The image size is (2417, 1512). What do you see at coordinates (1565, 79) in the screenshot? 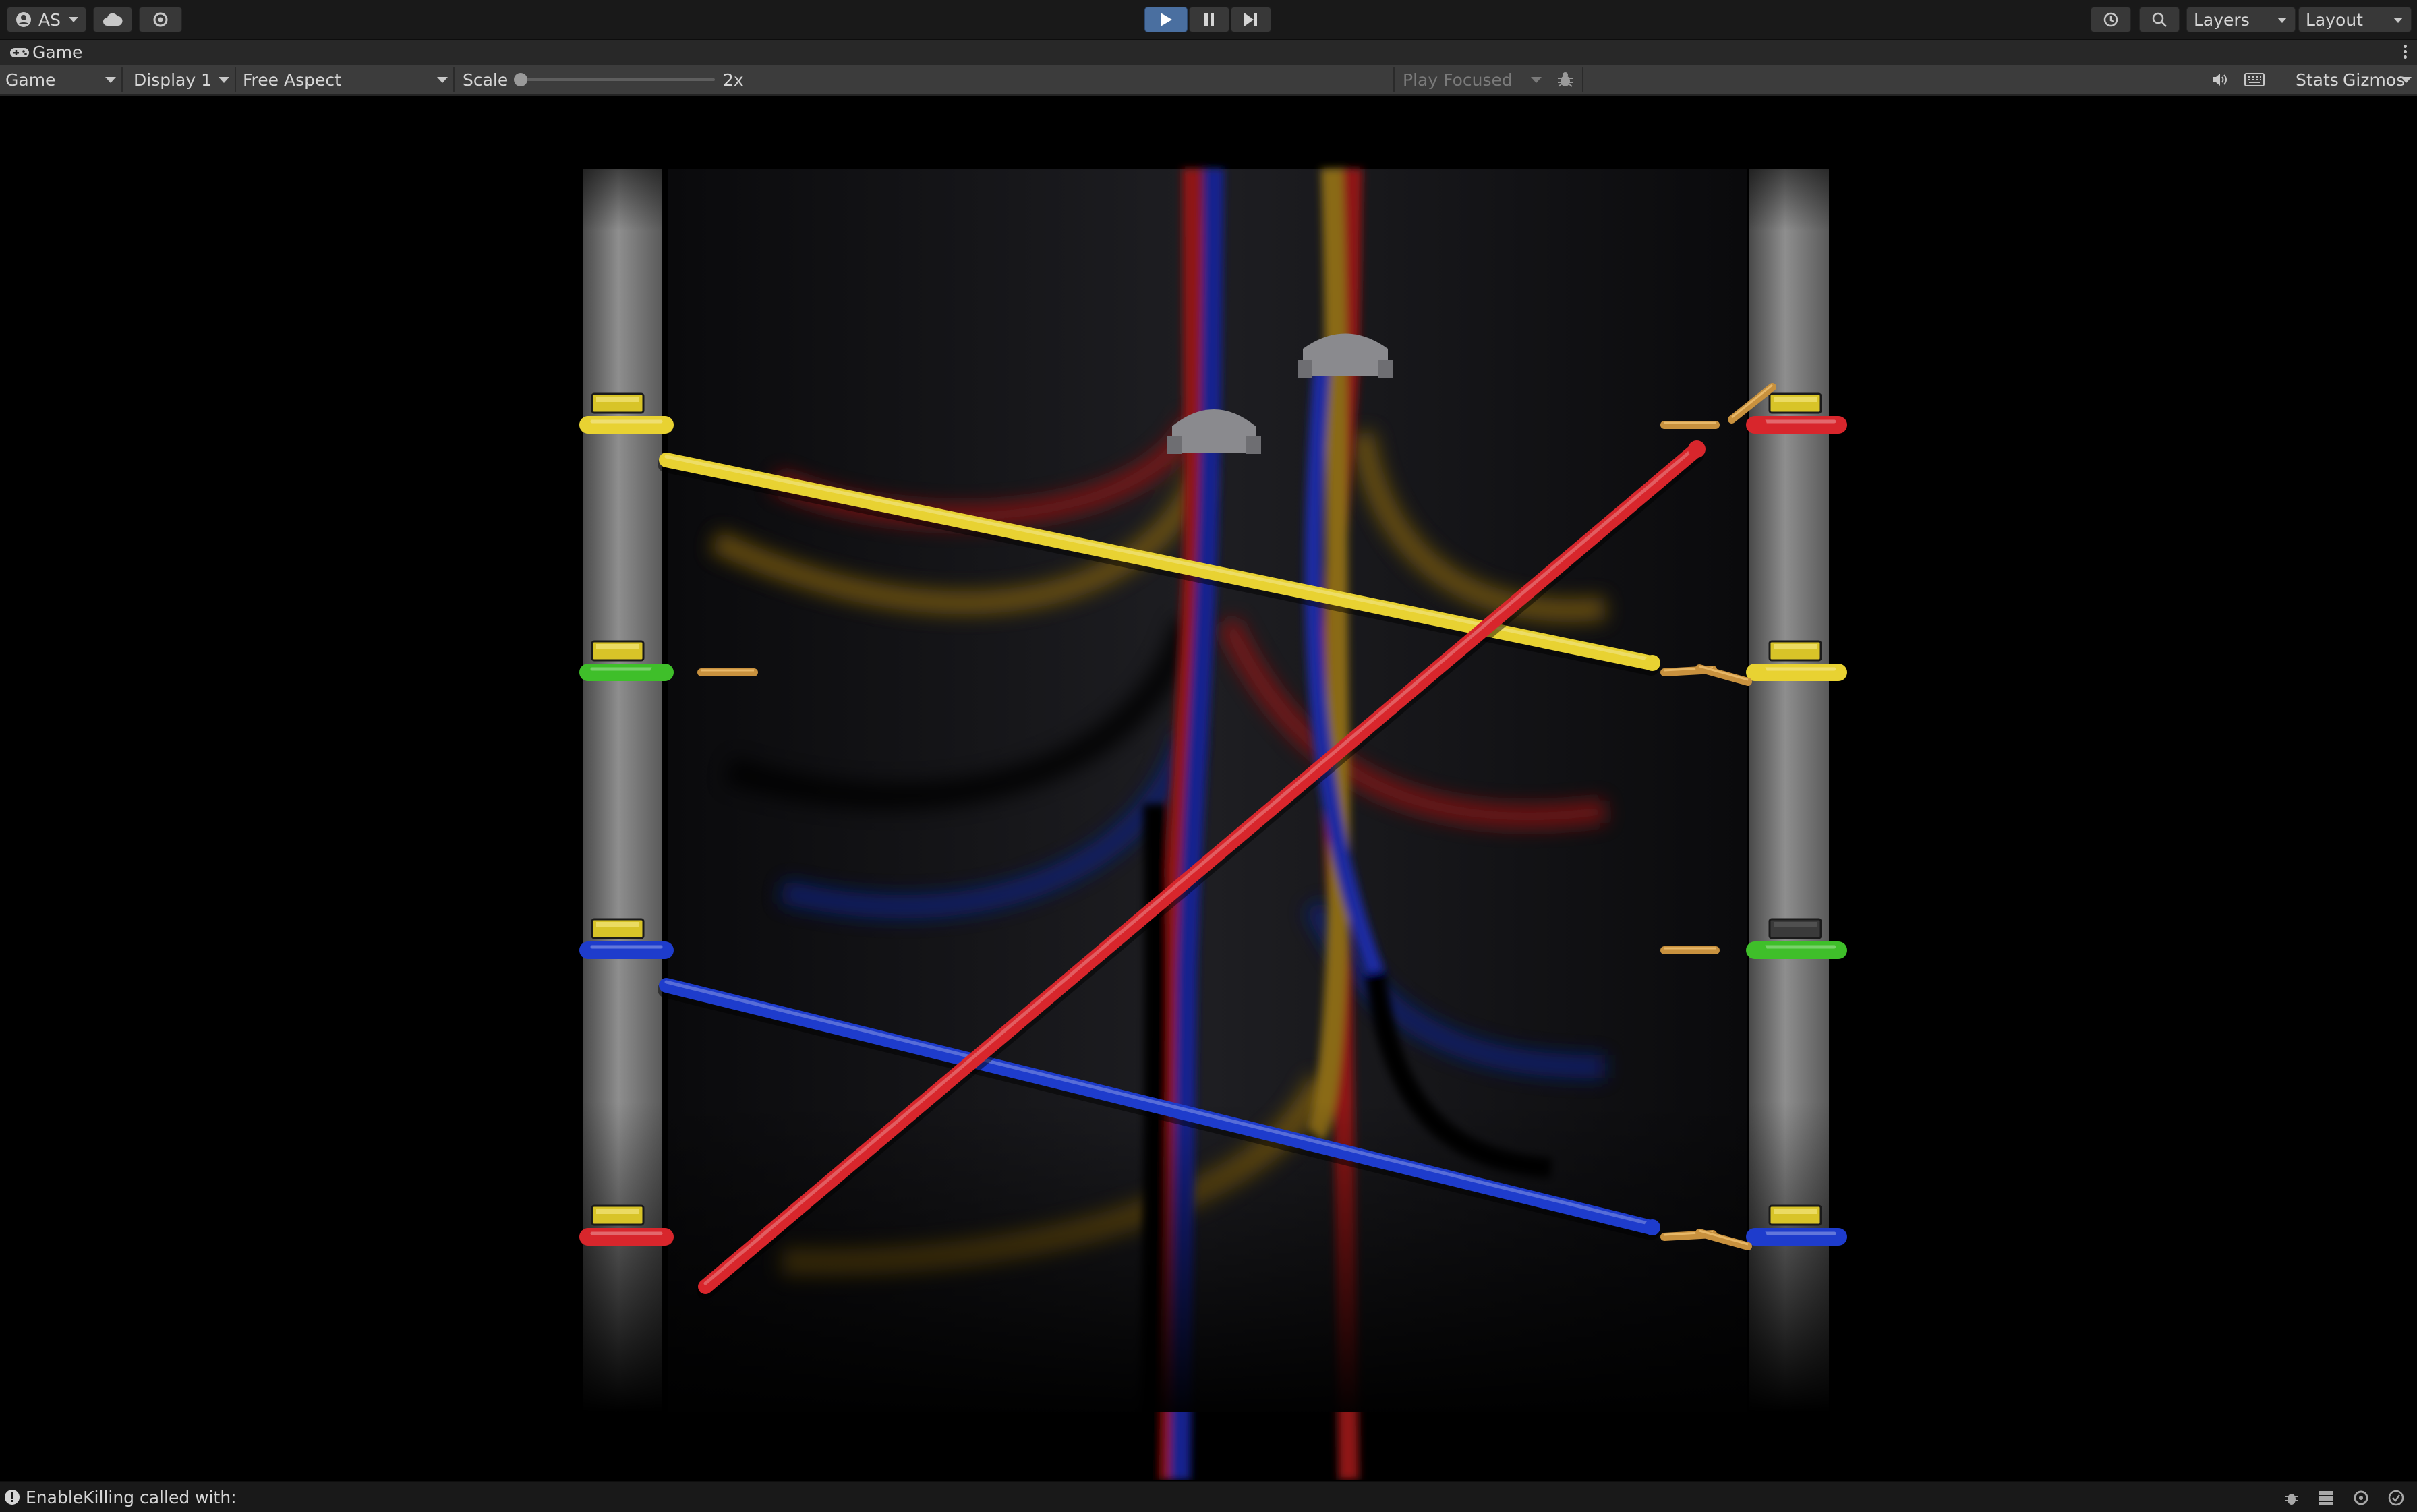
I see `bug-icon` at bounding box center [1565, 79].